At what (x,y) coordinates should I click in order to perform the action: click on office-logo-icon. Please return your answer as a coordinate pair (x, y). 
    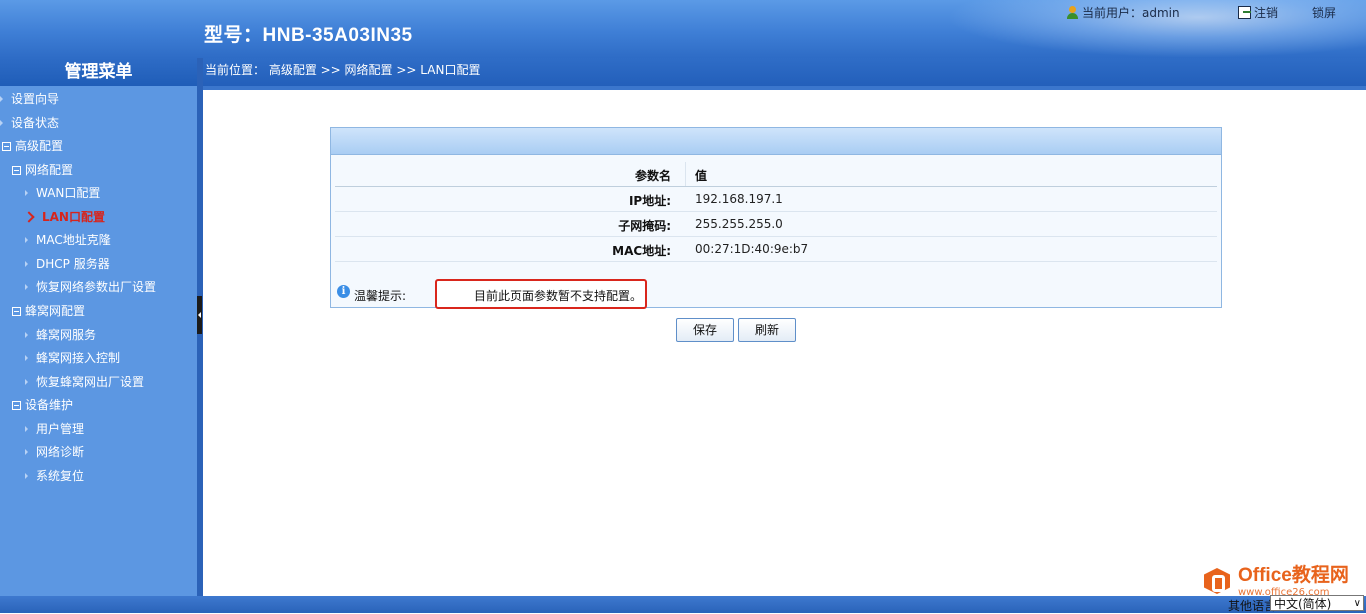
    Looking at the image, I should click on (1217, 581).